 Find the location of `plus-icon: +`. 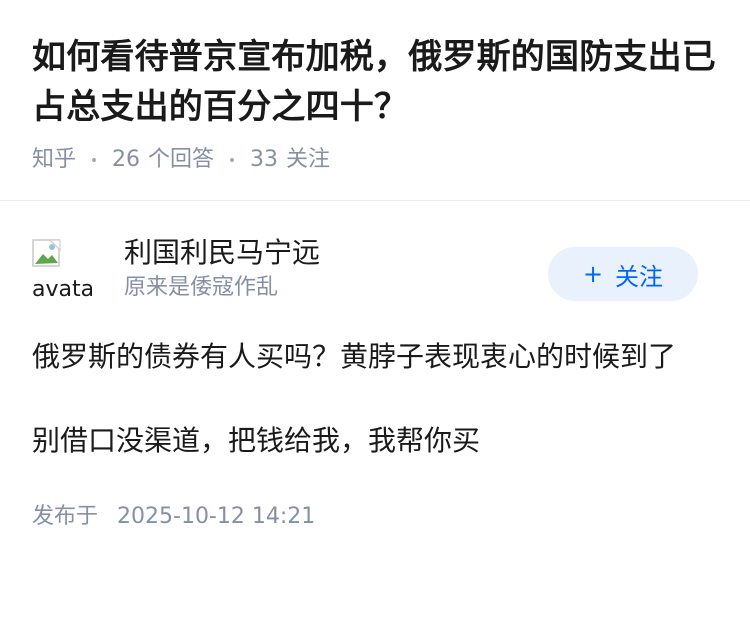

plus-icon: + is located at coordinates (593, 274).